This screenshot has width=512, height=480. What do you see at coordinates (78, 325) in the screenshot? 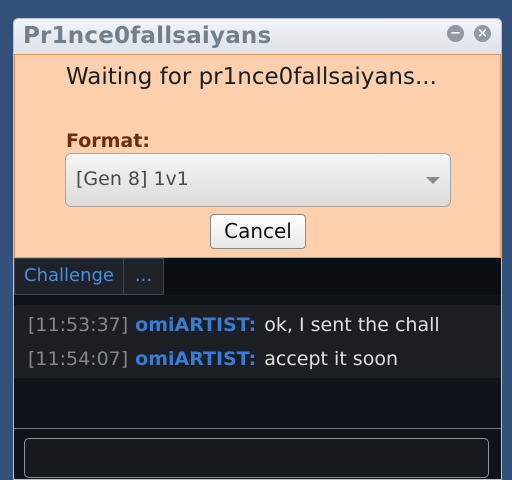
I see `message-timestamp: [11:53:37]` at bounding box center [78, 325].